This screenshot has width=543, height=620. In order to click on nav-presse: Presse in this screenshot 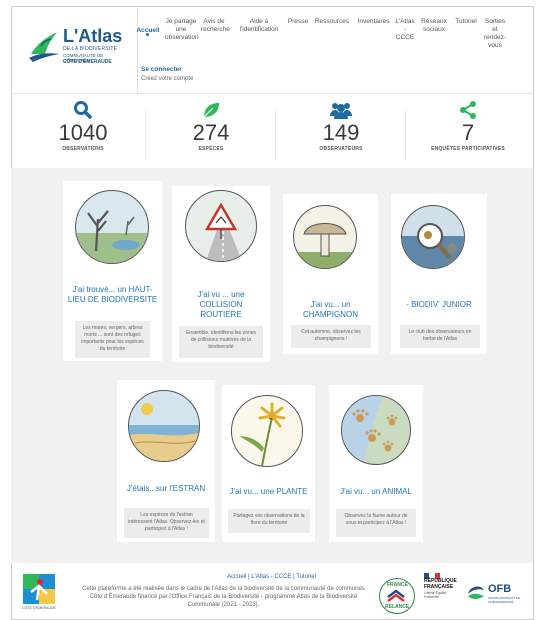, I will do `click(298, 22)`.